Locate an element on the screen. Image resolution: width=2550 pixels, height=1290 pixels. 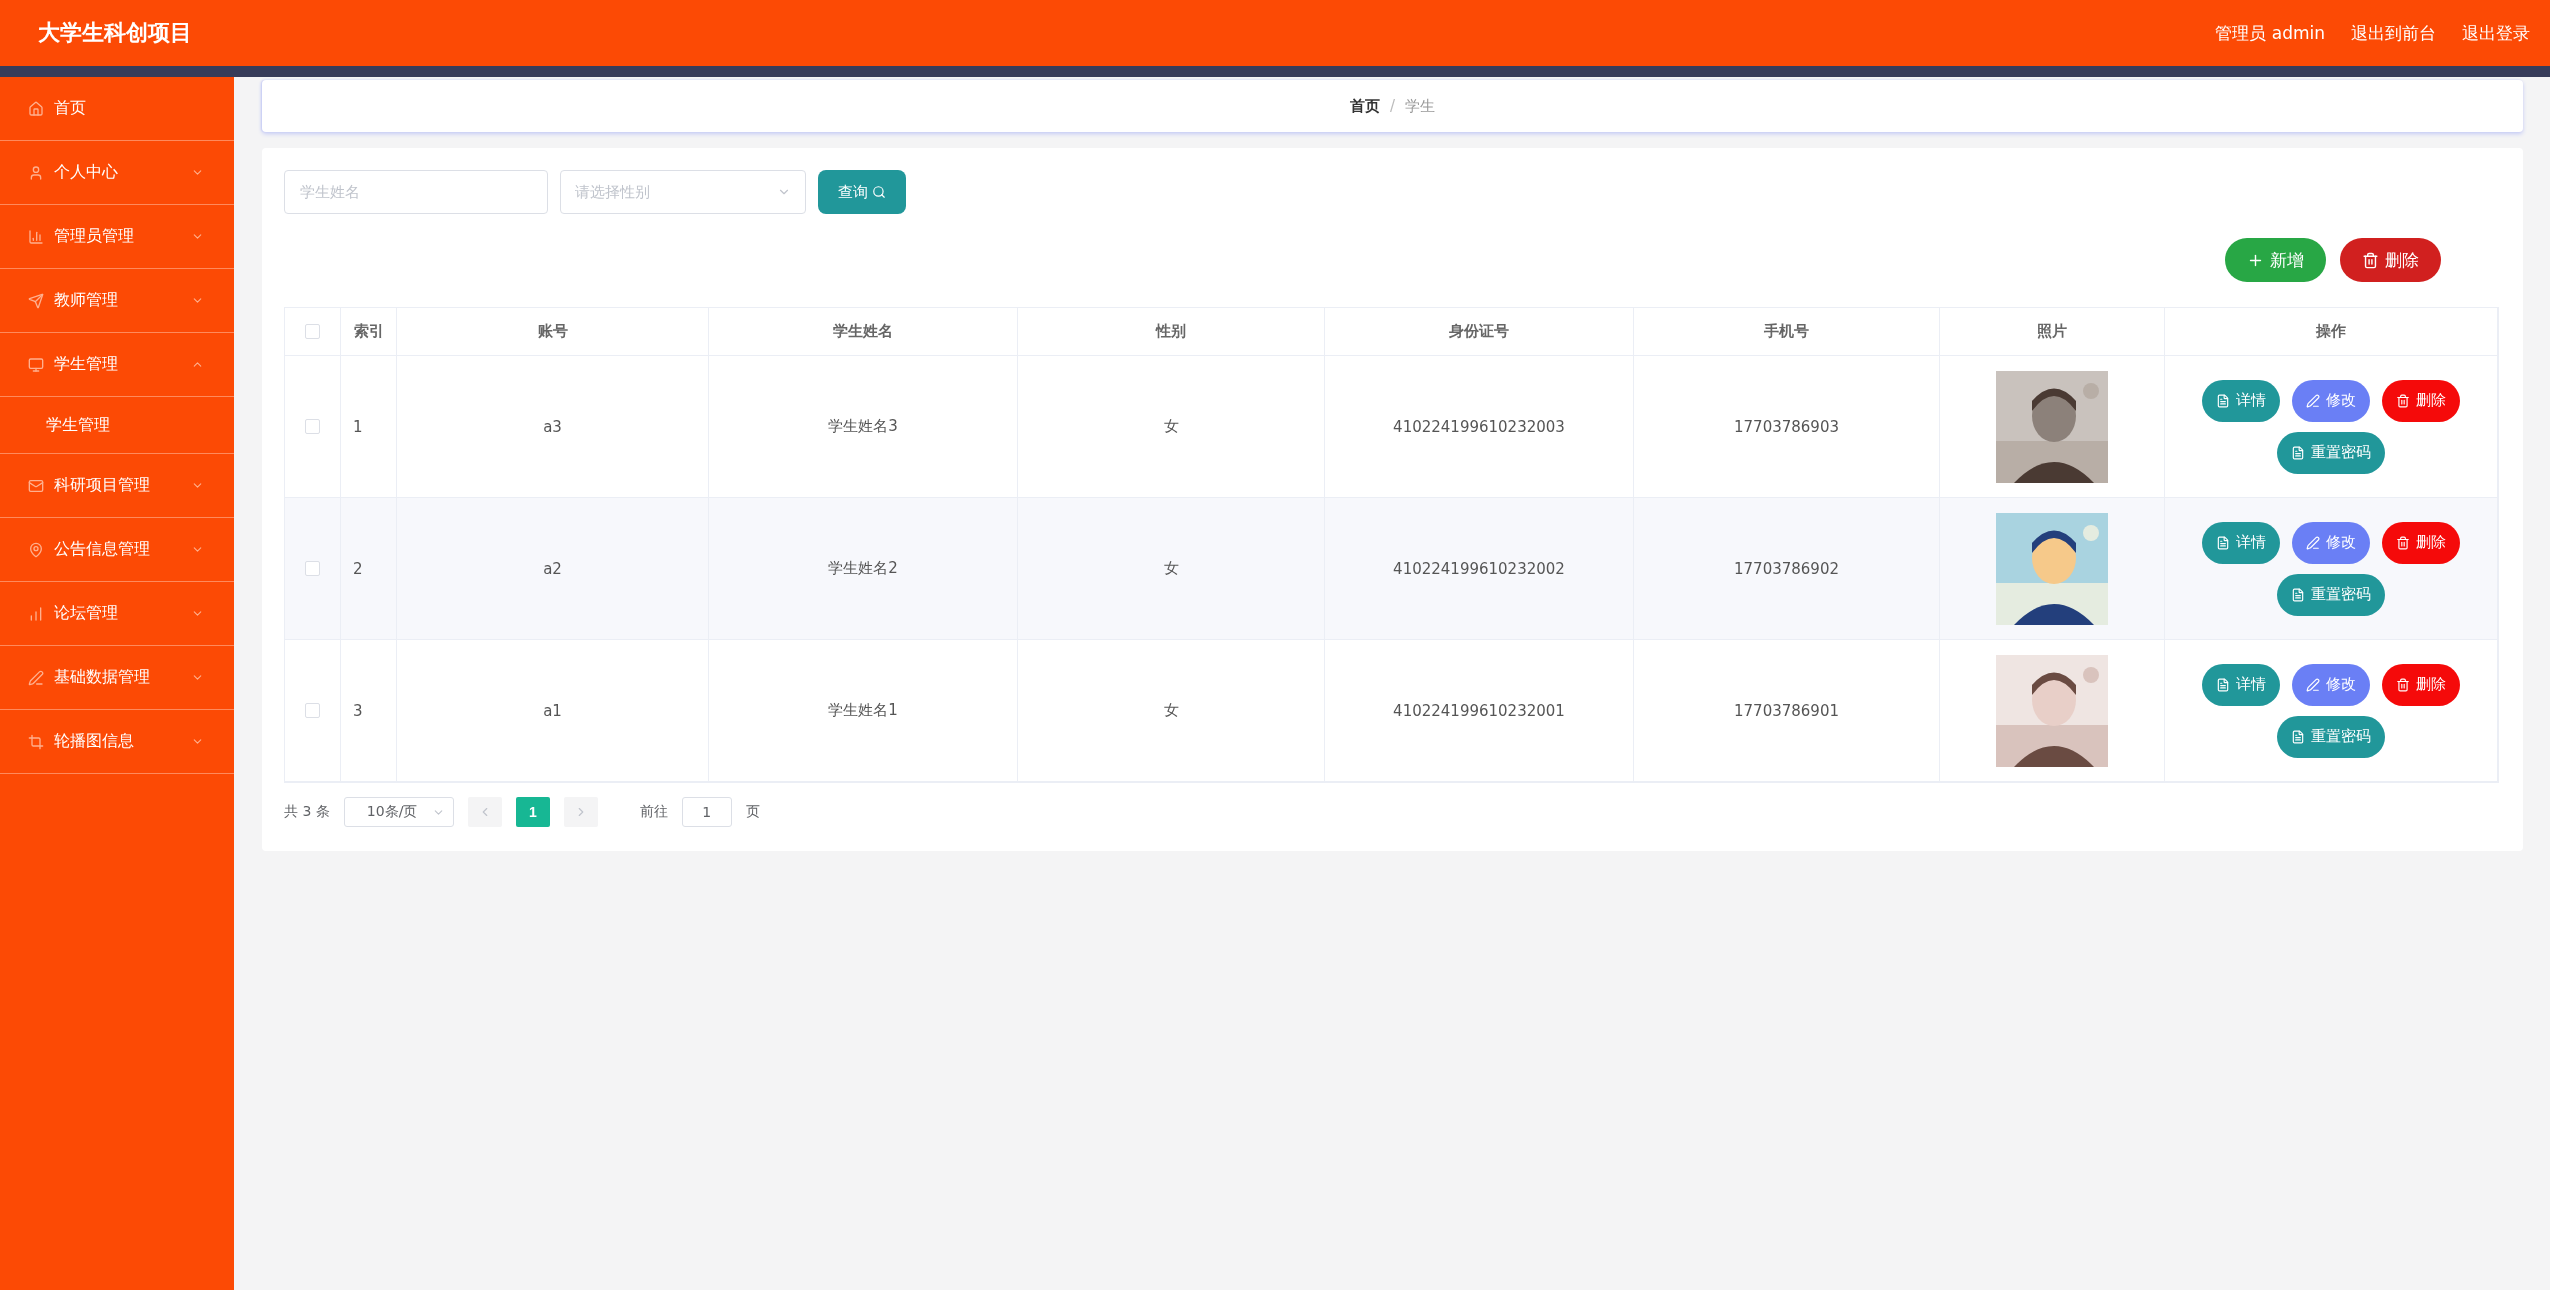
sidebar-item: 学生管理 is located at coordinates (117, 365).